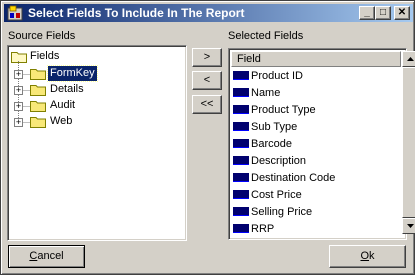 The image size is (415, 275). What do you see at coordinates (293, 178) in the screenshot?
I see `list-item-label: Destination Code` at bounding box center [293, 178].